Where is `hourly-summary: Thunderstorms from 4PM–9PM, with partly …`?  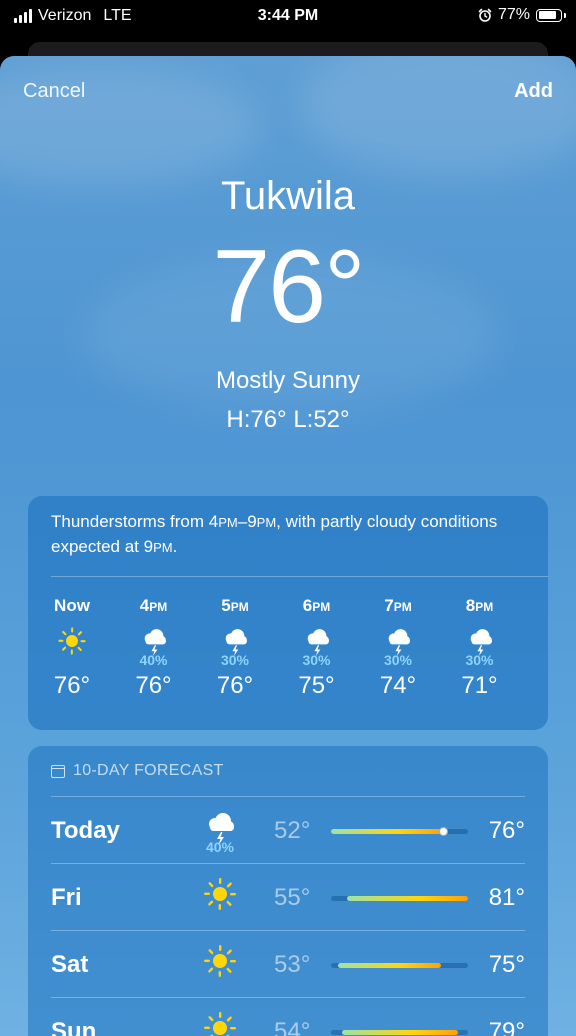
hourly-summary: Thunderstorms from 4PM–9PM, with partly … is located at coordinates (286, 535).